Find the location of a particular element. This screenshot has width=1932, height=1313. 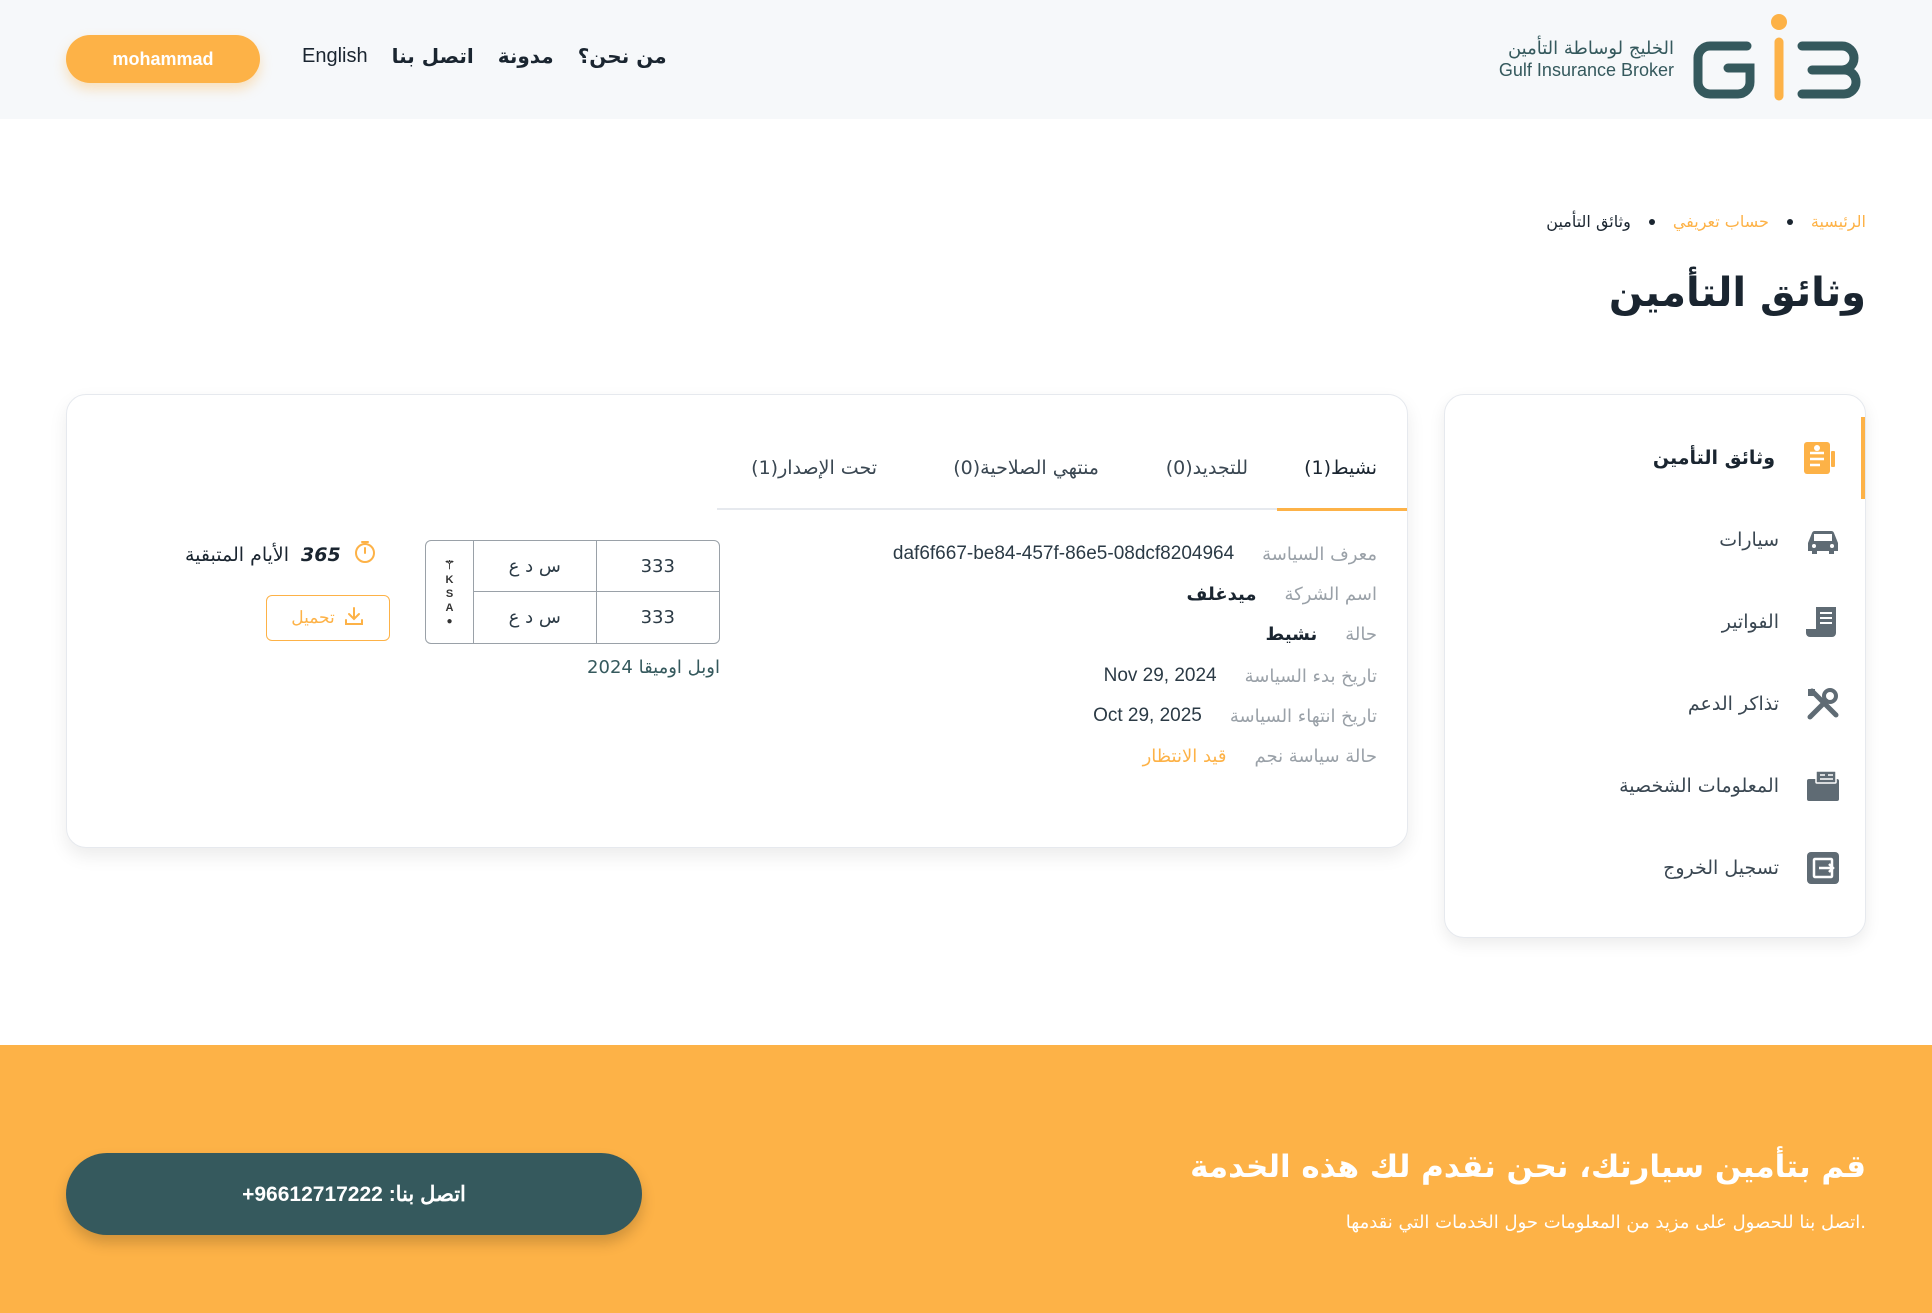

end-date-label: تاريخ انتهاء السياسة is located at coordinates (1303, 716).